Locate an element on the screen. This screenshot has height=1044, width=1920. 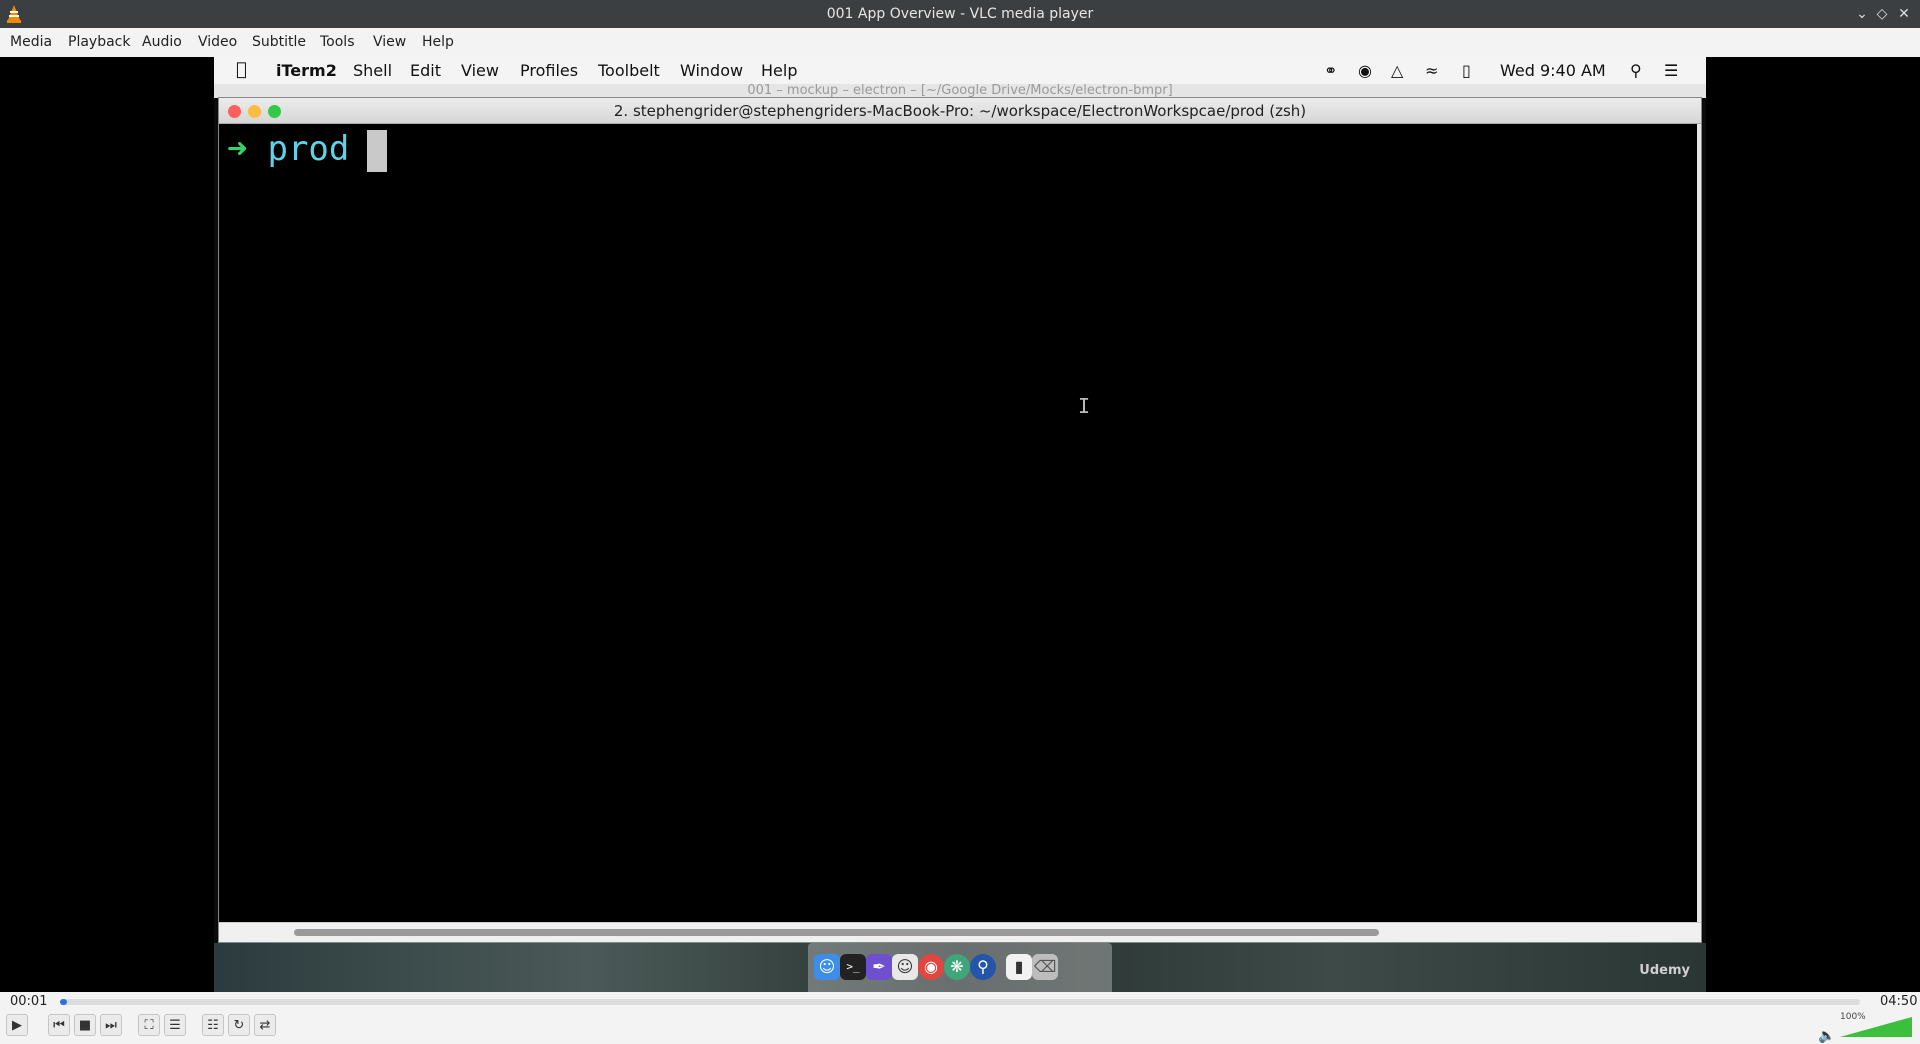
finder-icon: ☺ is located at coordinates (827, 967).